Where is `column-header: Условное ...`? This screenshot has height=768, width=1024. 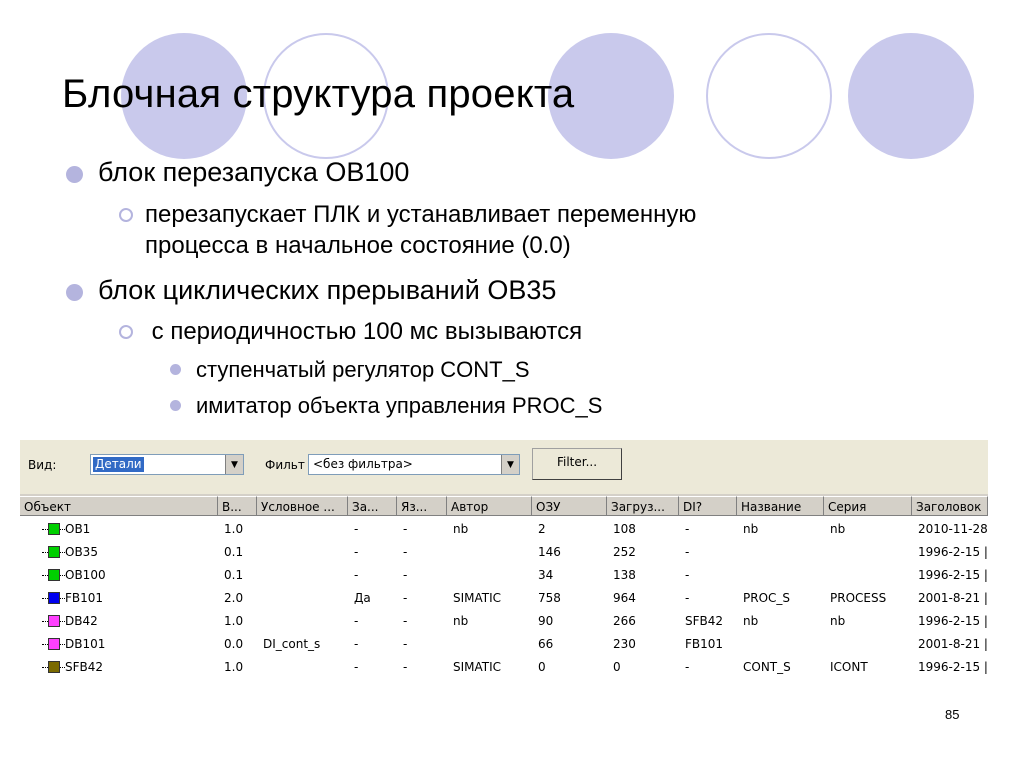
column-header: Условное ... is located at coordinates (302, 506).